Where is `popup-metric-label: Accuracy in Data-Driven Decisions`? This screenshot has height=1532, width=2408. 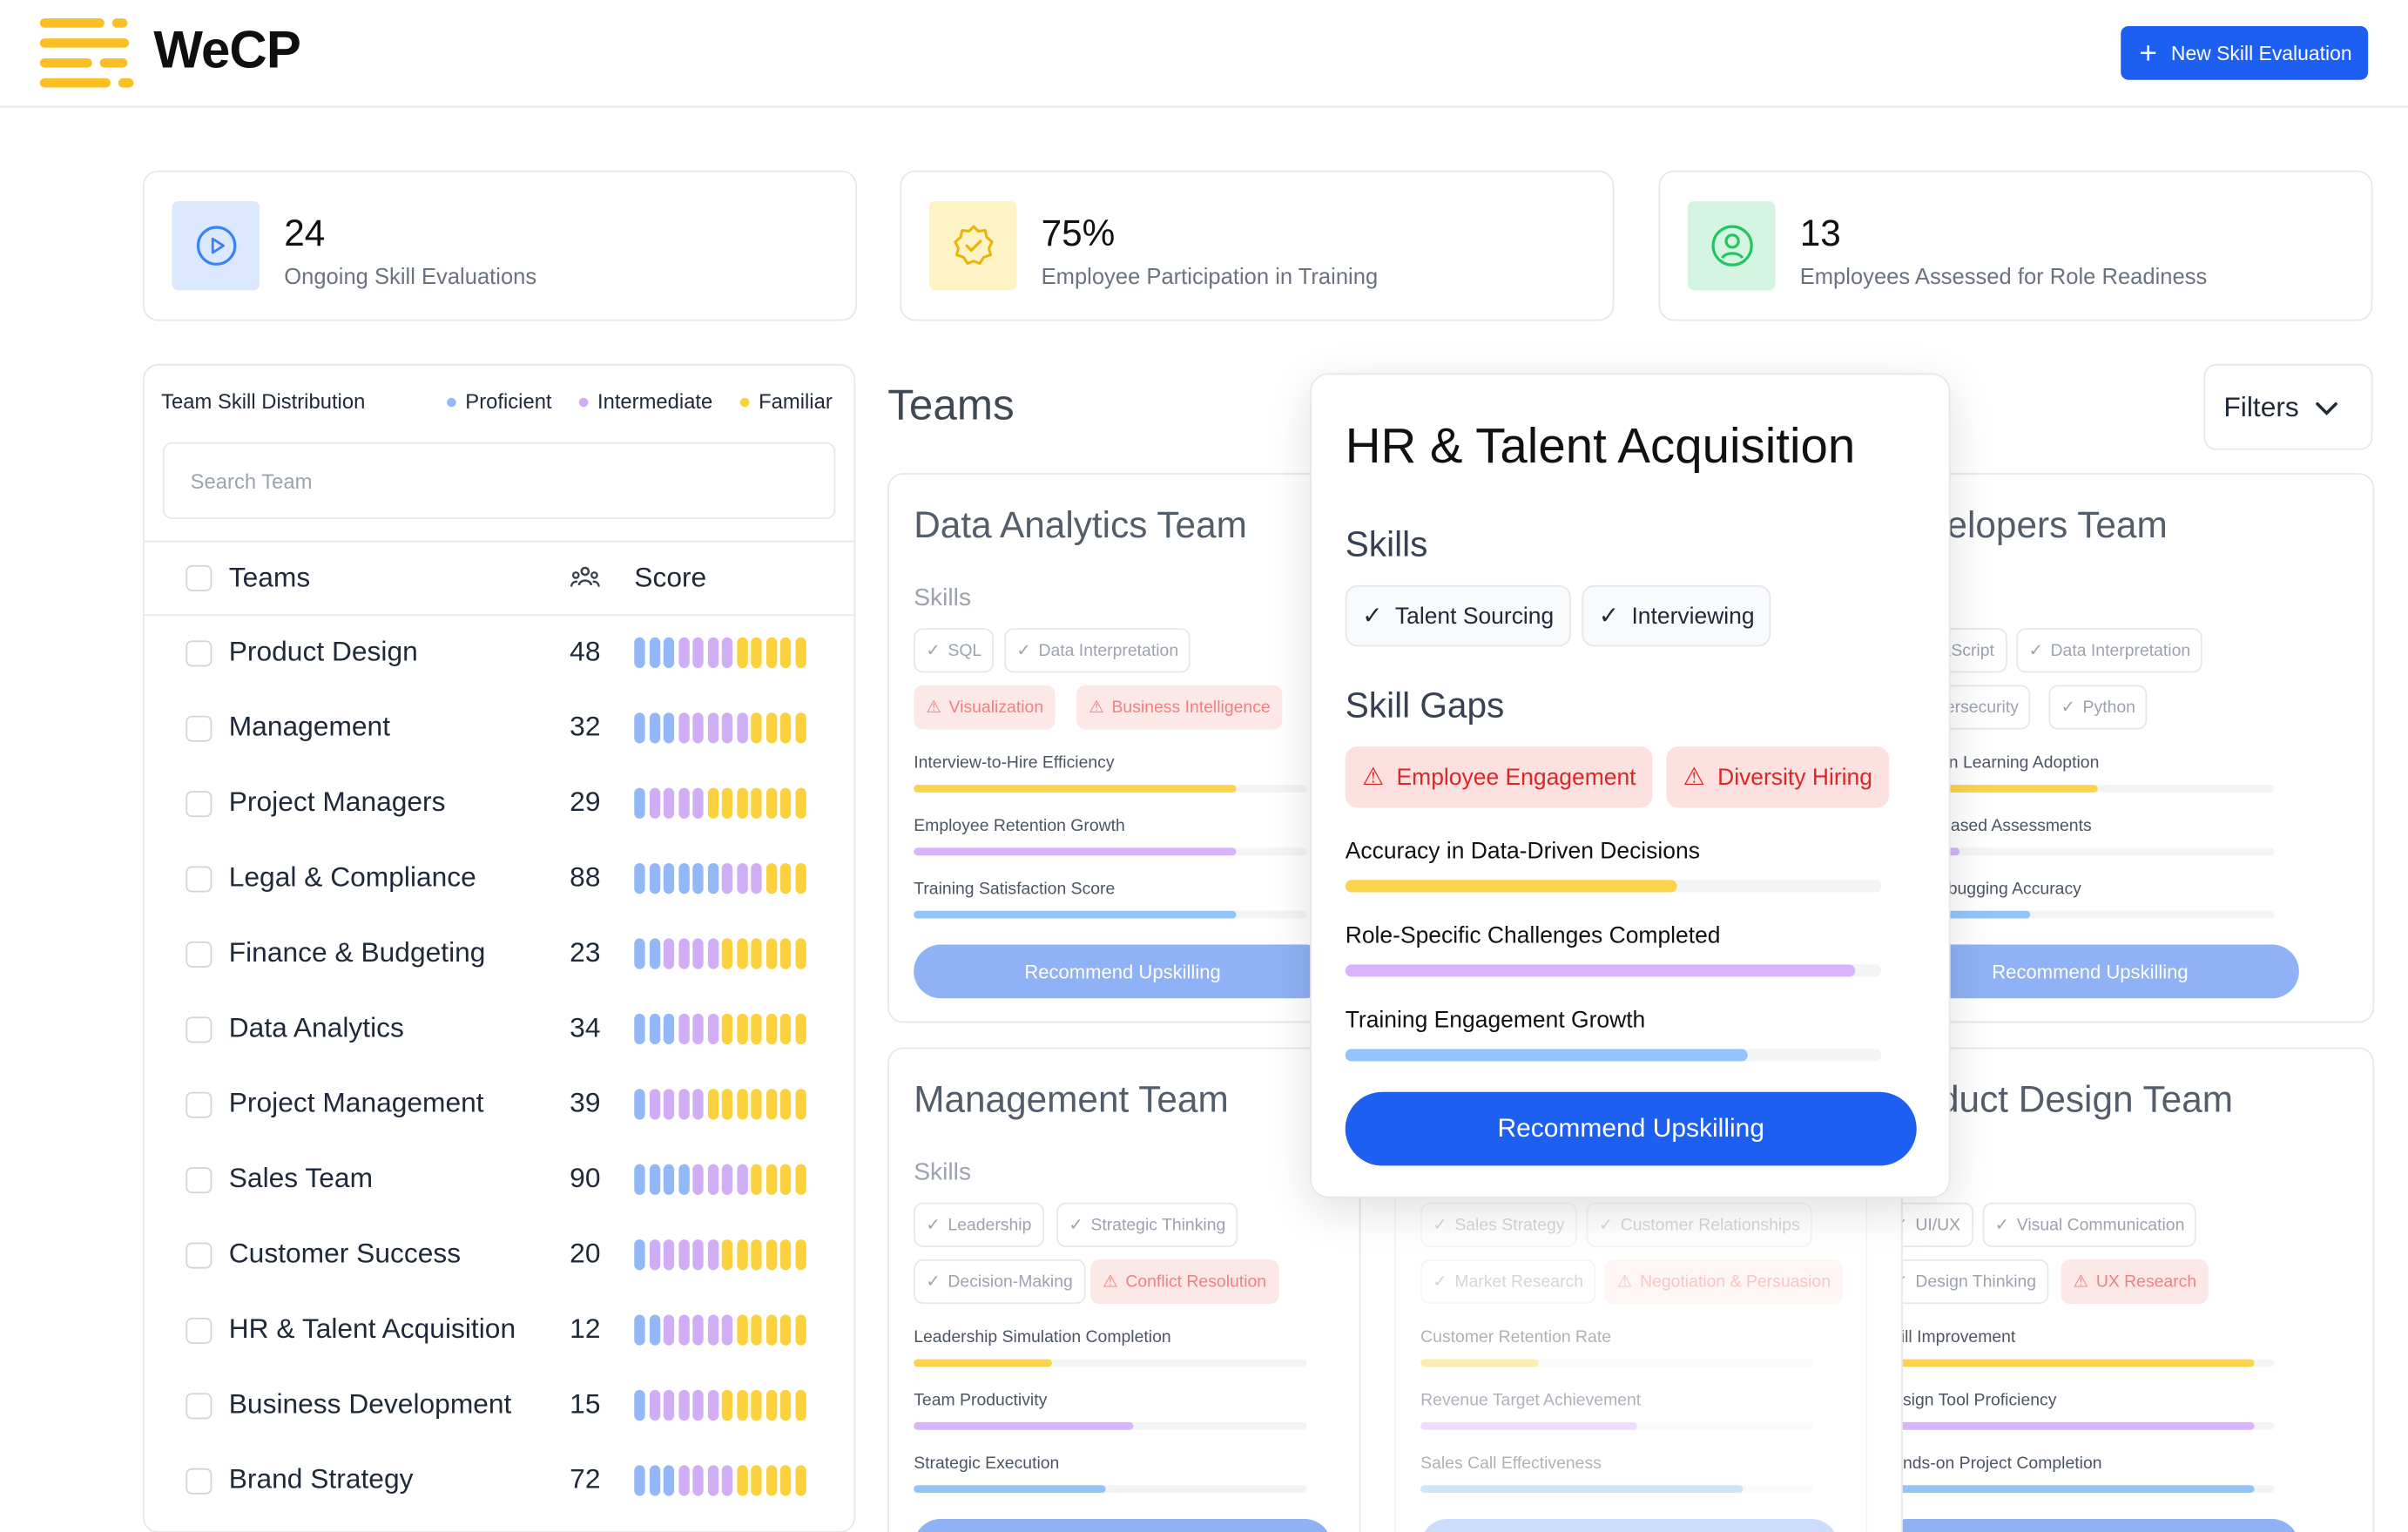 popup-metric-label: Accuracy in Data-Driven Decisions is located at coordinates (1522, 851).